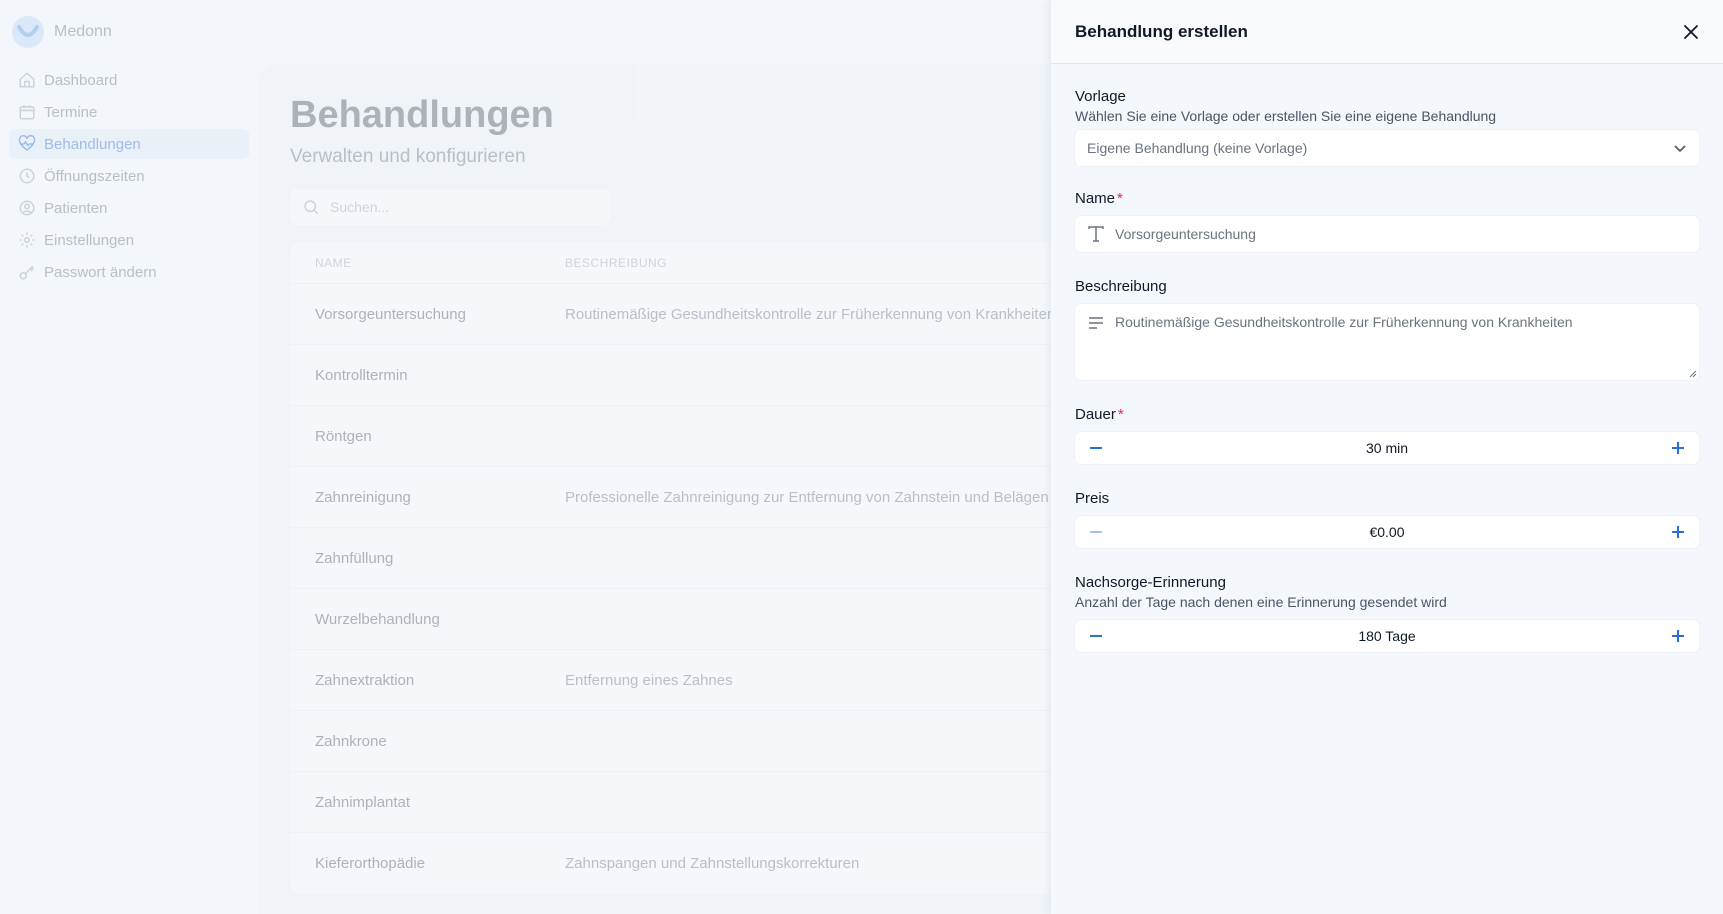 This screenshot has height=914, width=1723. Describe the element at coordinates (351, 741) in the screenshot. I see `row-name: Zahnkrone` at that location.